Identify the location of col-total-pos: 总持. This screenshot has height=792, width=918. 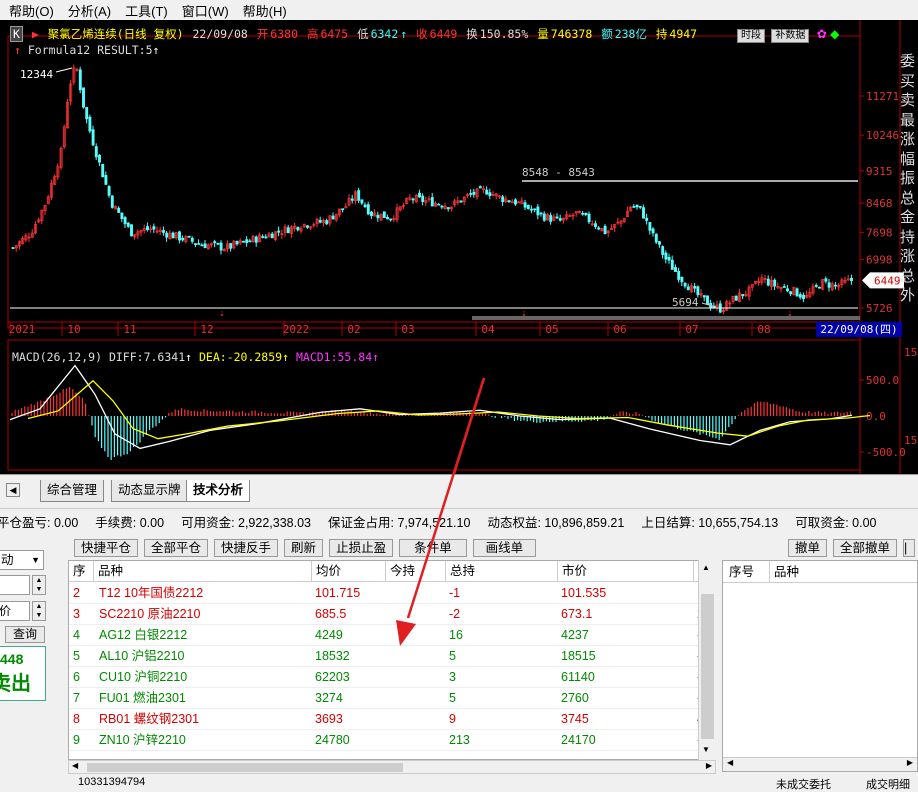
(501, 571).